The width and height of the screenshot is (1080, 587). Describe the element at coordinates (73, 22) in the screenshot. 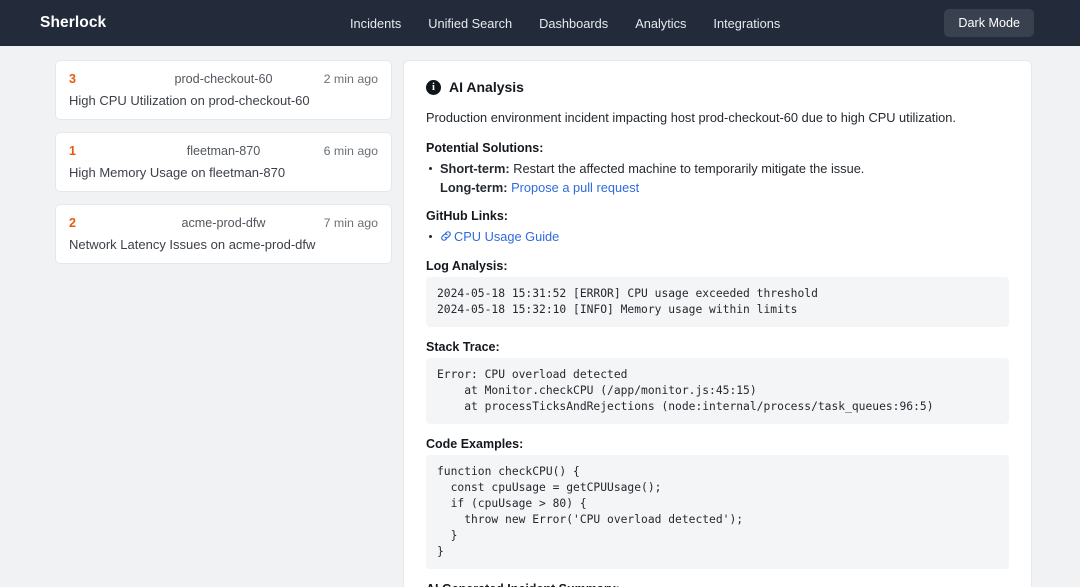

I see `app-brand: Sherlock` at that location.